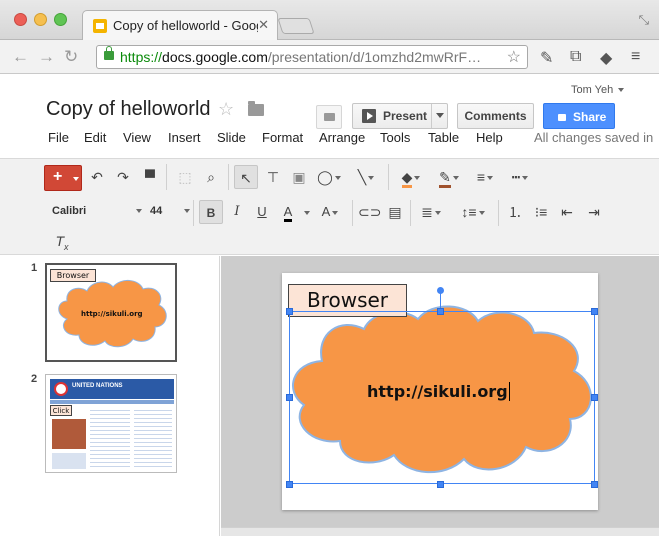 The height and width of the screenshot is (536, 659). What do you see at coordinates (296, 26) in the screenshot?
I see `new-tab-button` at bounding box center [296, 26].